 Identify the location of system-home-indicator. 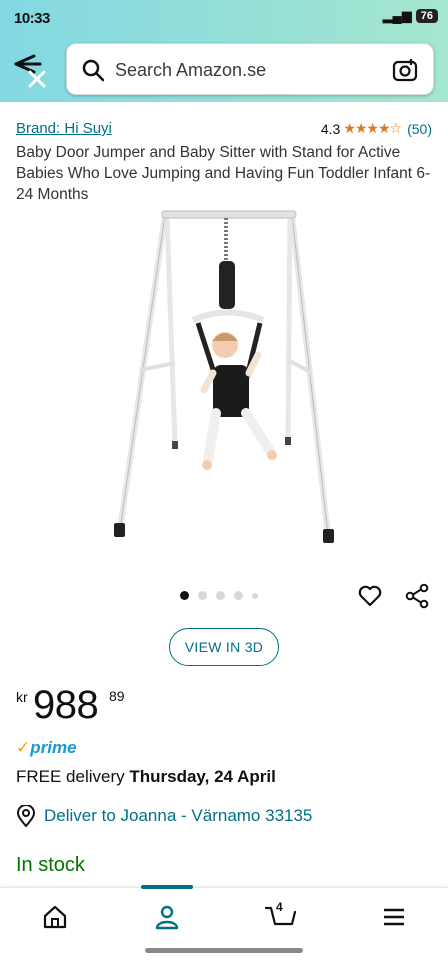
(224, 950).